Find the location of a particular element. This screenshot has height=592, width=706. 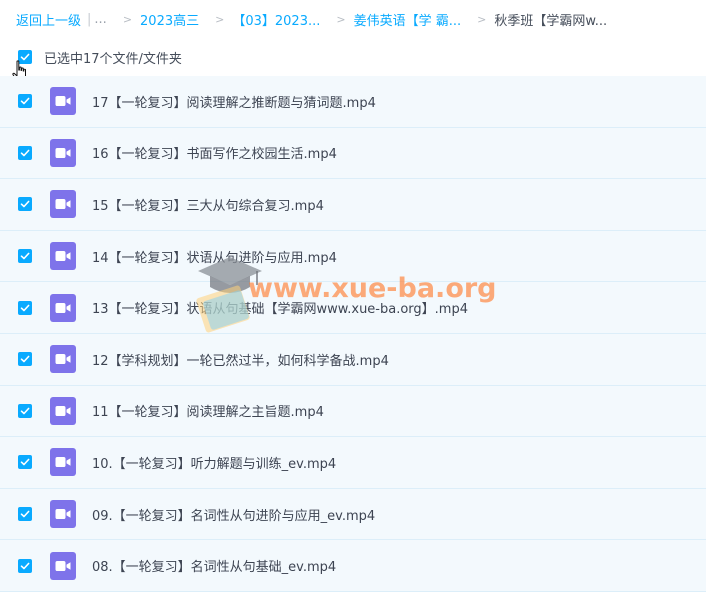

selection-count-label: 已选中17个文件/文件夹 is located at coordinates (113, 59).